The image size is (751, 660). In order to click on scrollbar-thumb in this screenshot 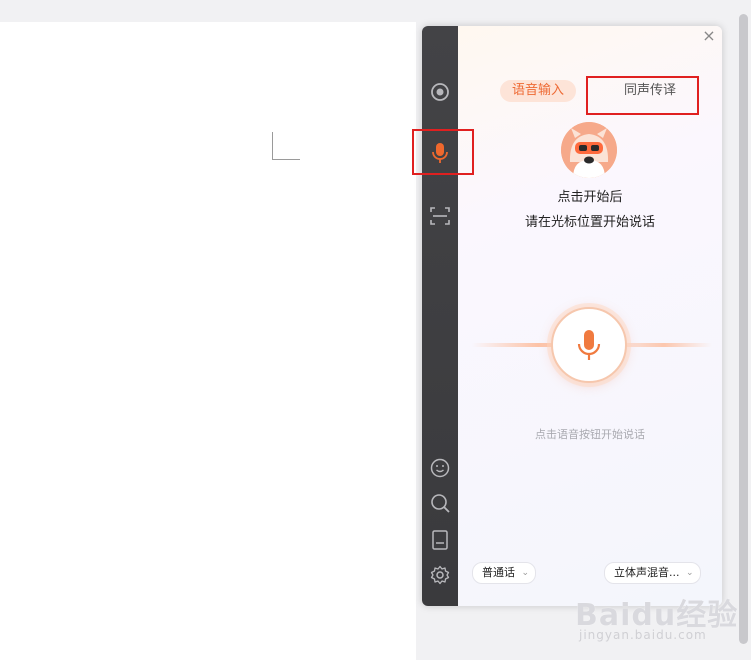, I will do `click(743, 329)`.